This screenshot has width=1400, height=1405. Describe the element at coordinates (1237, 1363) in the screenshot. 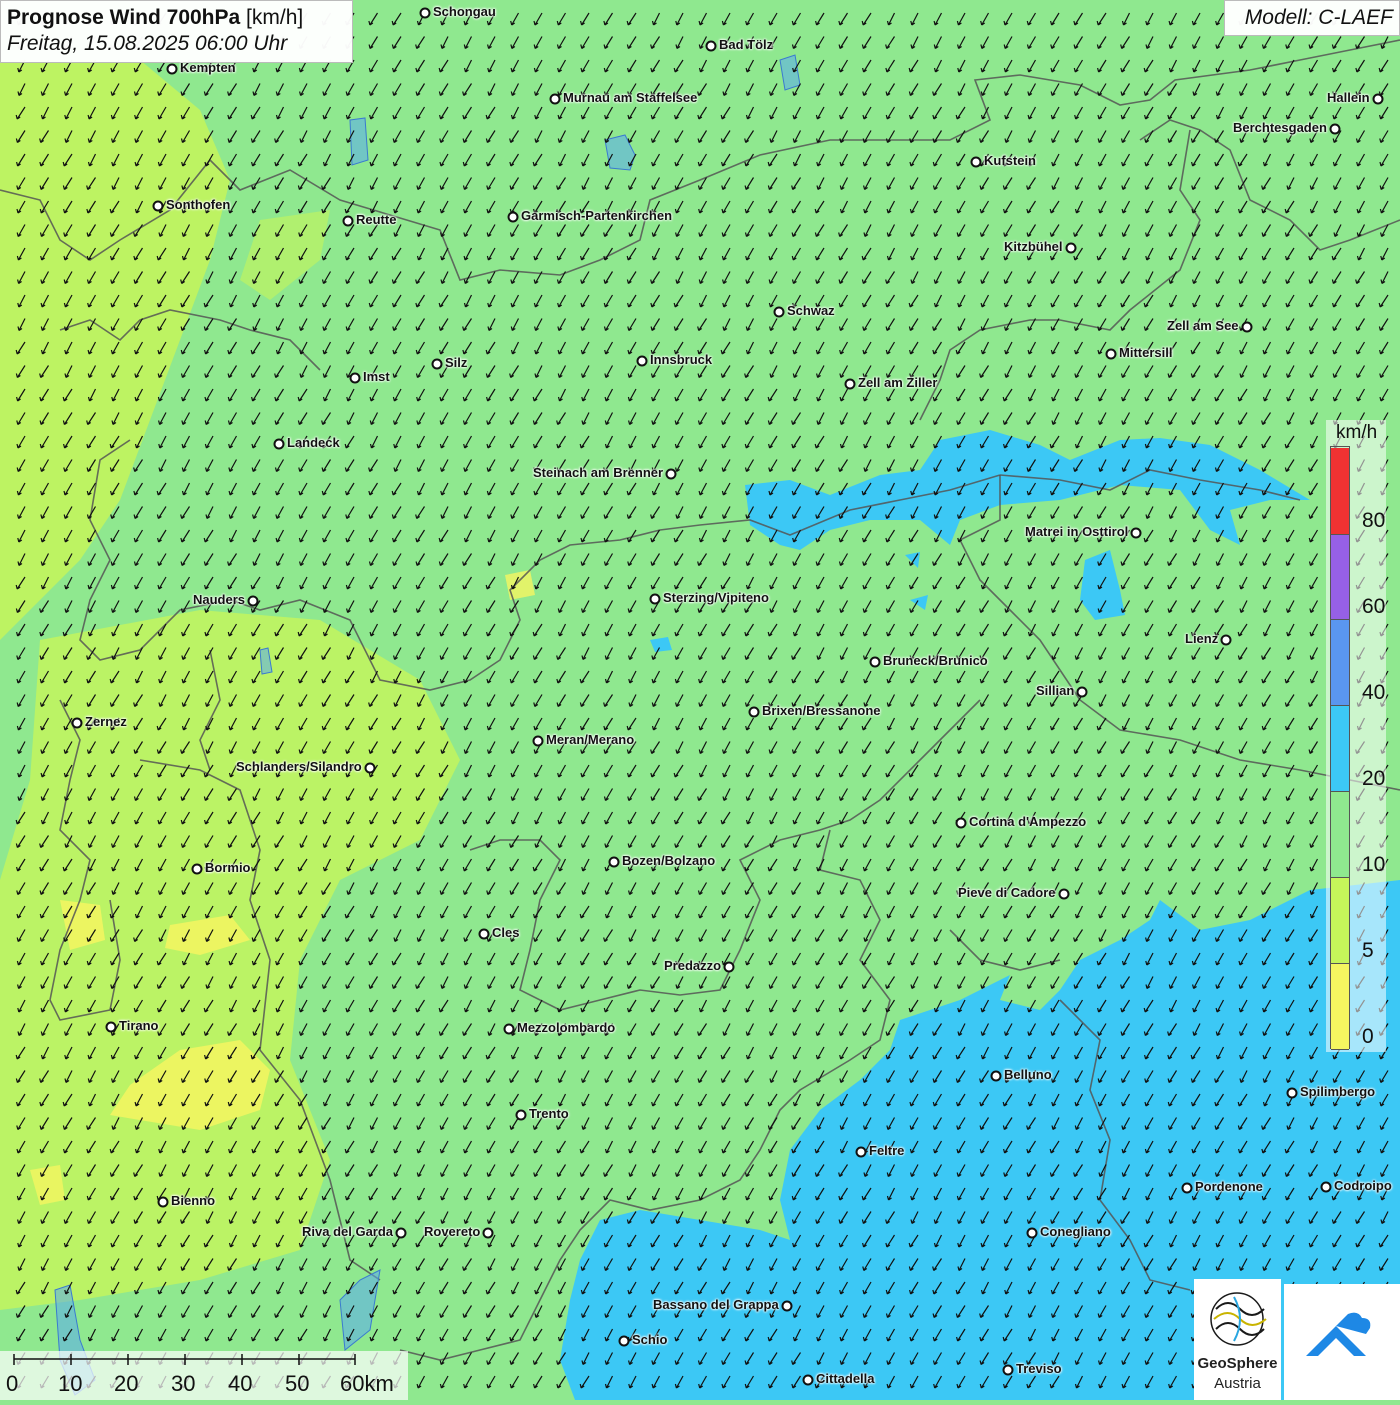

I see `logo-name: GeoSphere` at that location.